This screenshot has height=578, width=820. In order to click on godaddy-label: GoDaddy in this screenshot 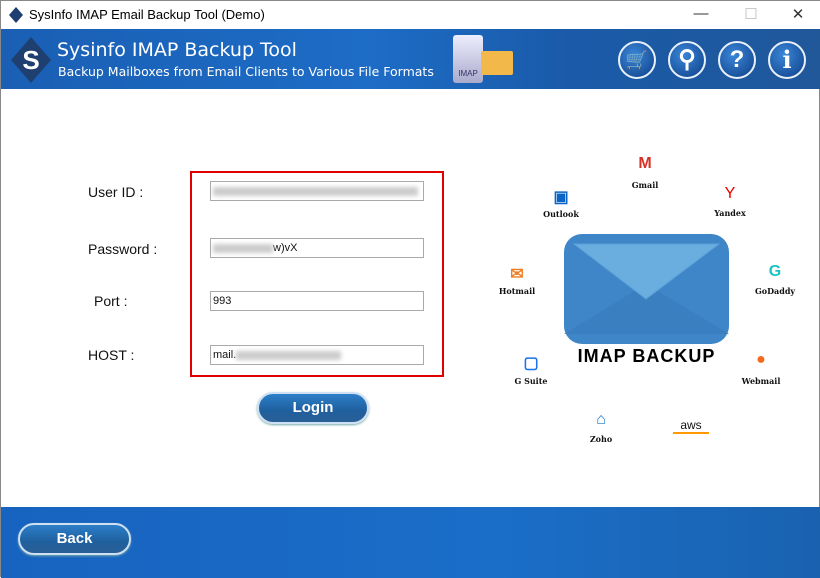, I will do `click(775, 291)`.